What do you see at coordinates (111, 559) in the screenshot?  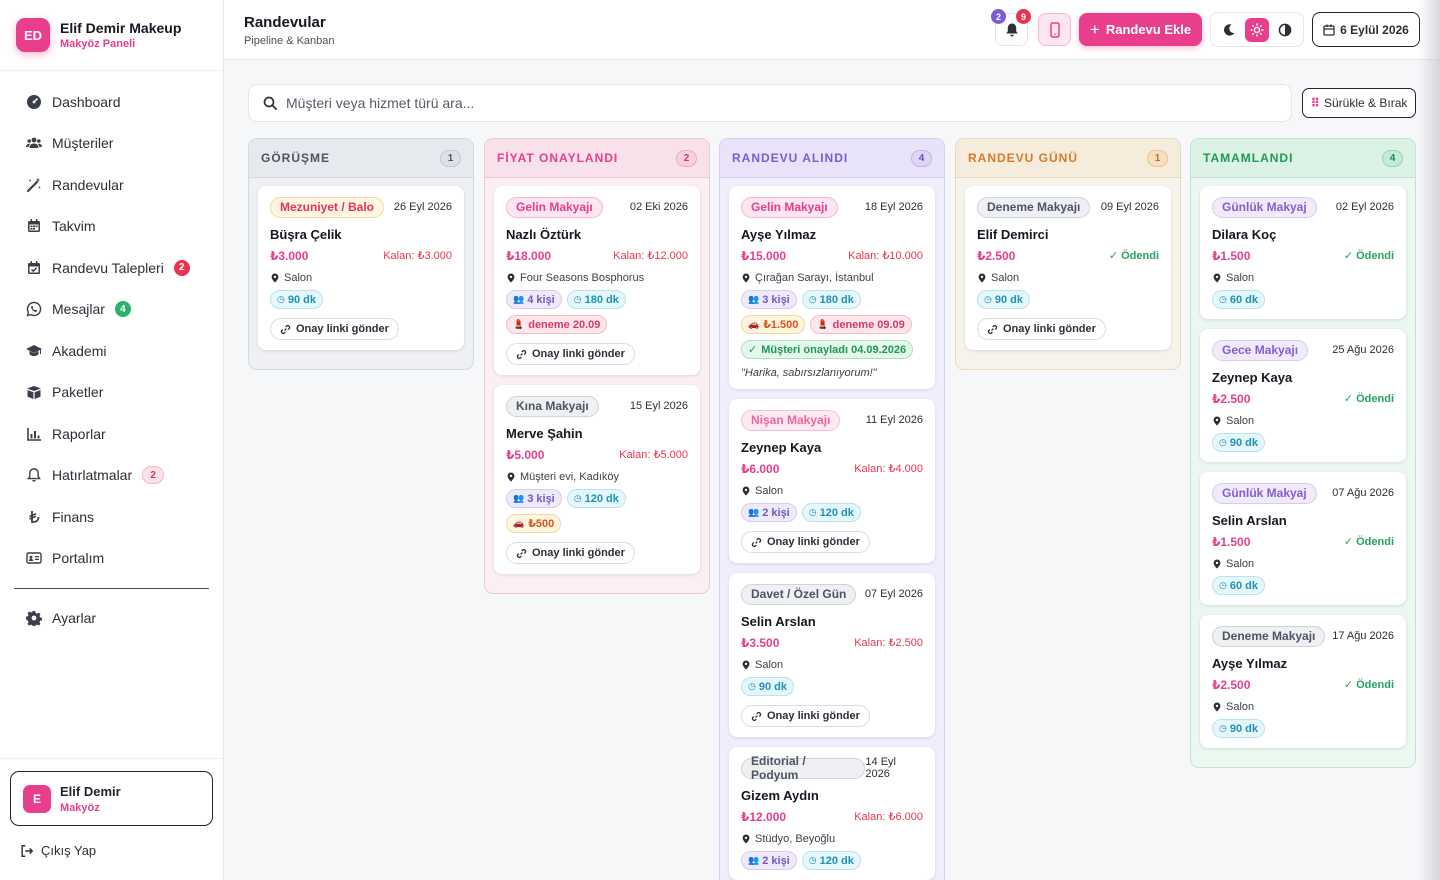 I see `sidebar-item-portalim: Portalım` at bounding box center [111, 559].